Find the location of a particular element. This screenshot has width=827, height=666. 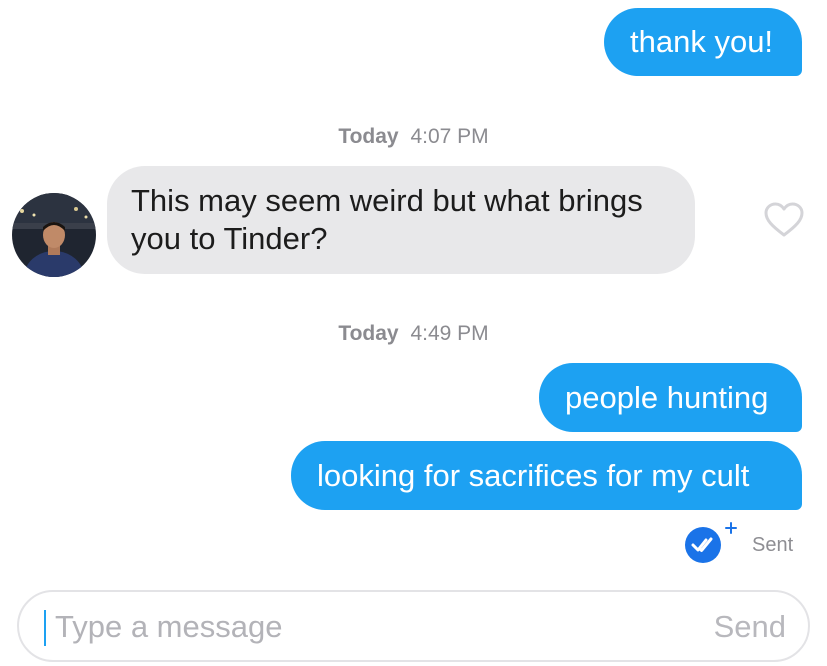

message-composer: Send is located at coordinates (413, 626).